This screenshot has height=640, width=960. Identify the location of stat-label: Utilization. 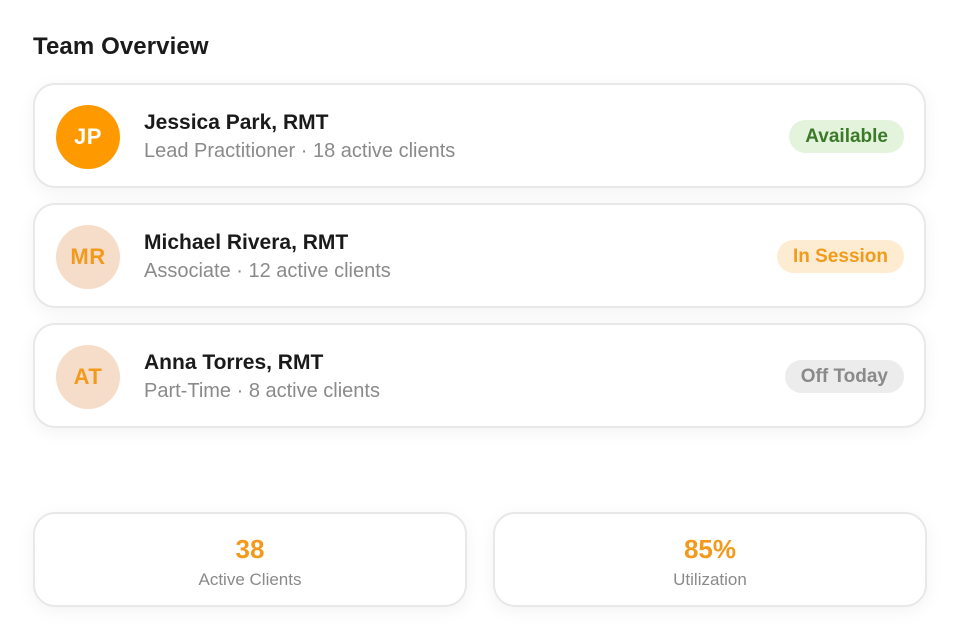
(710, 579).